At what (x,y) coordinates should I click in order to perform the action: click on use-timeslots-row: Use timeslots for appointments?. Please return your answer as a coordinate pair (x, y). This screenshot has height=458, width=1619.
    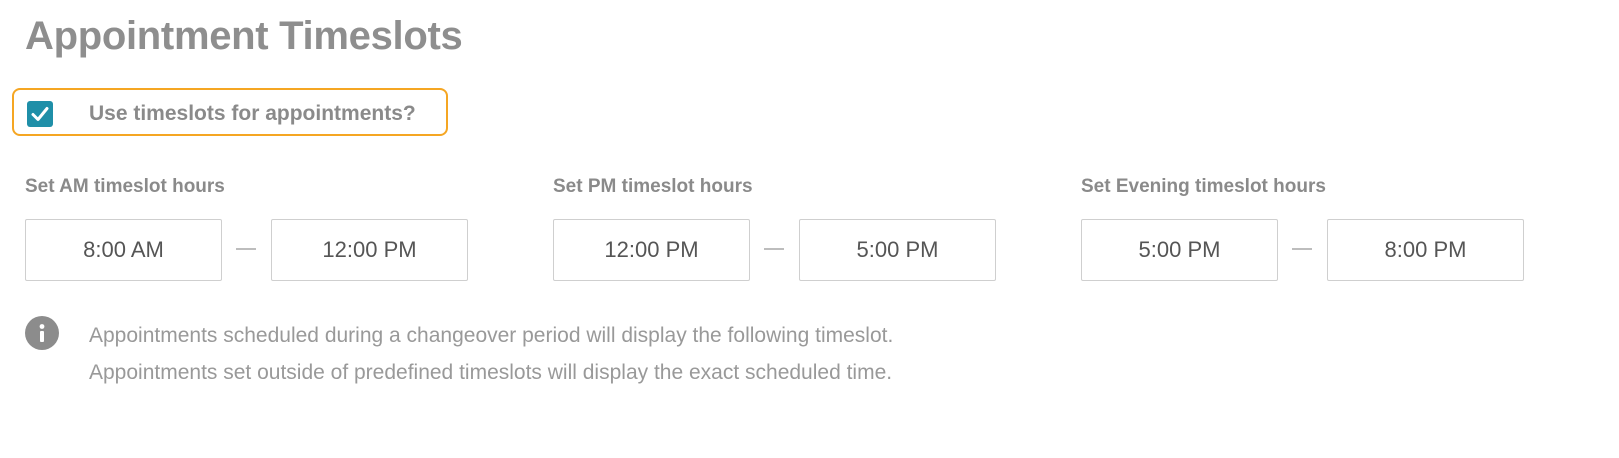
    Looking at the image, I should click on (230, 112).